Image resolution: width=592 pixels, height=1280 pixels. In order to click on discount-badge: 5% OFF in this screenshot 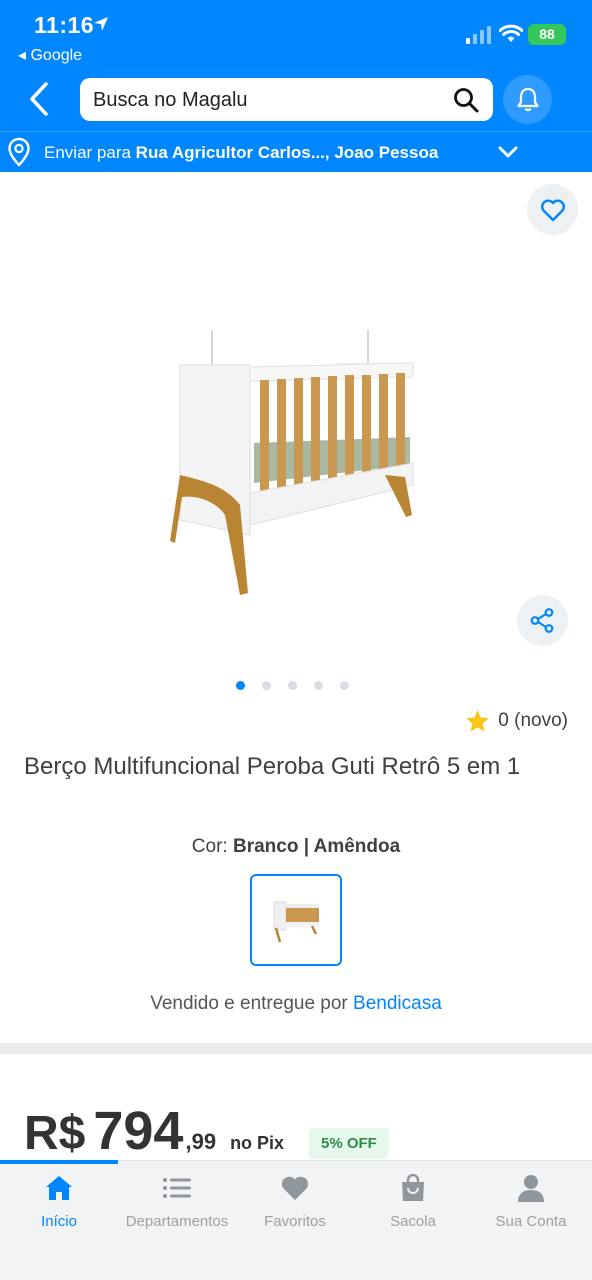, I will do `click(349, 1143)`.